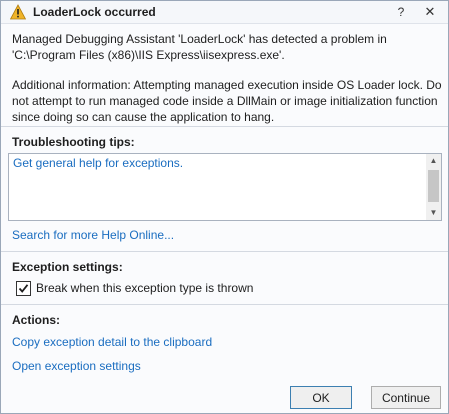 The width and height of the screenshot is (449, 414). I want to click on close-button: ✕, so click(430, 12).